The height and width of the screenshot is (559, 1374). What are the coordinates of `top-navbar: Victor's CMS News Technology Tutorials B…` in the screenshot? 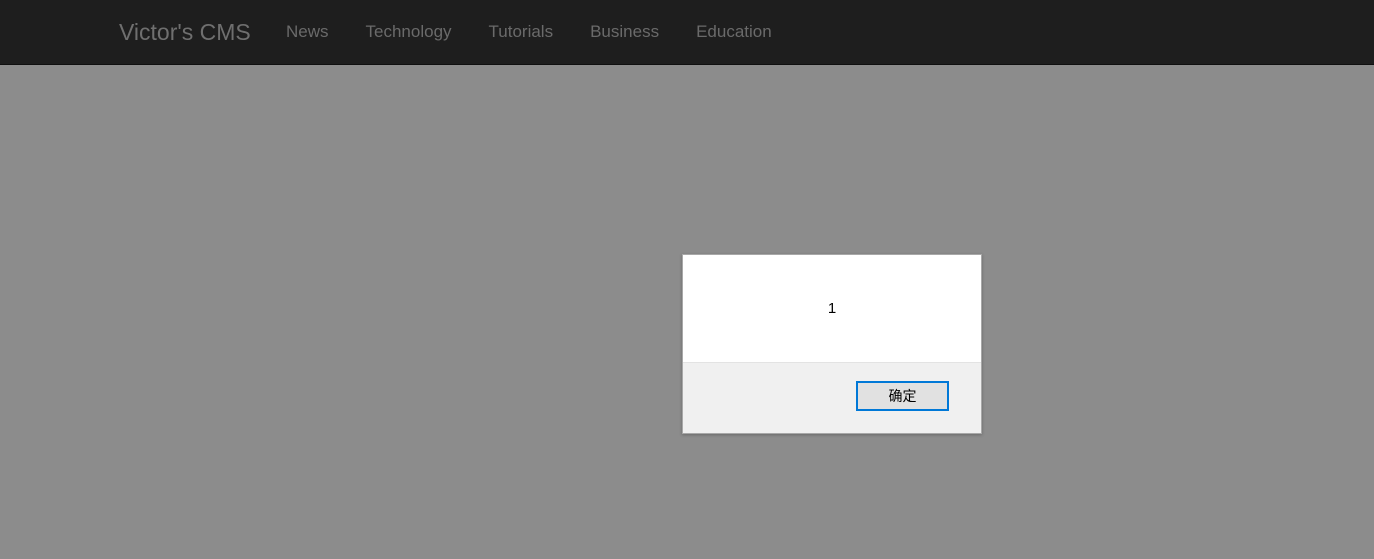 It's located at (687, 32).